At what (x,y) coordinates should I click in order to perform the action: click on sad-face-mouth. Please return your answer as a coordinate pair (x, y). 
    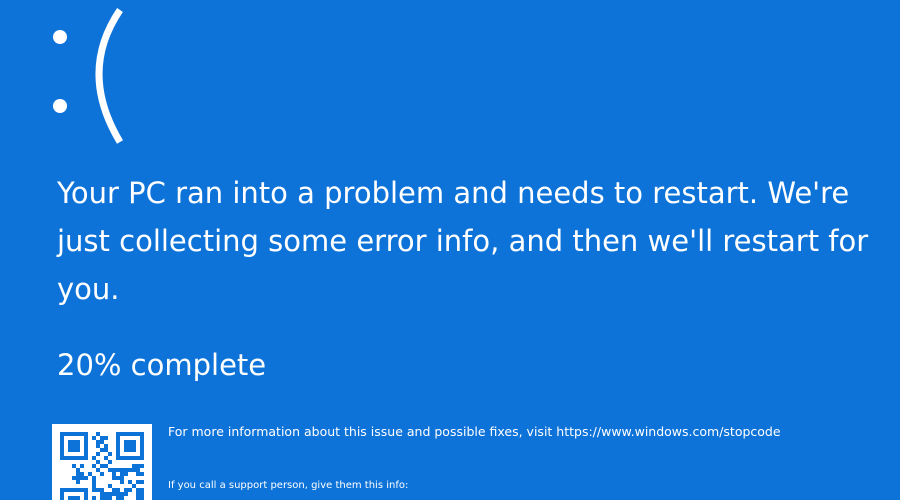
    Looking at the image, I should click on (109, 76).